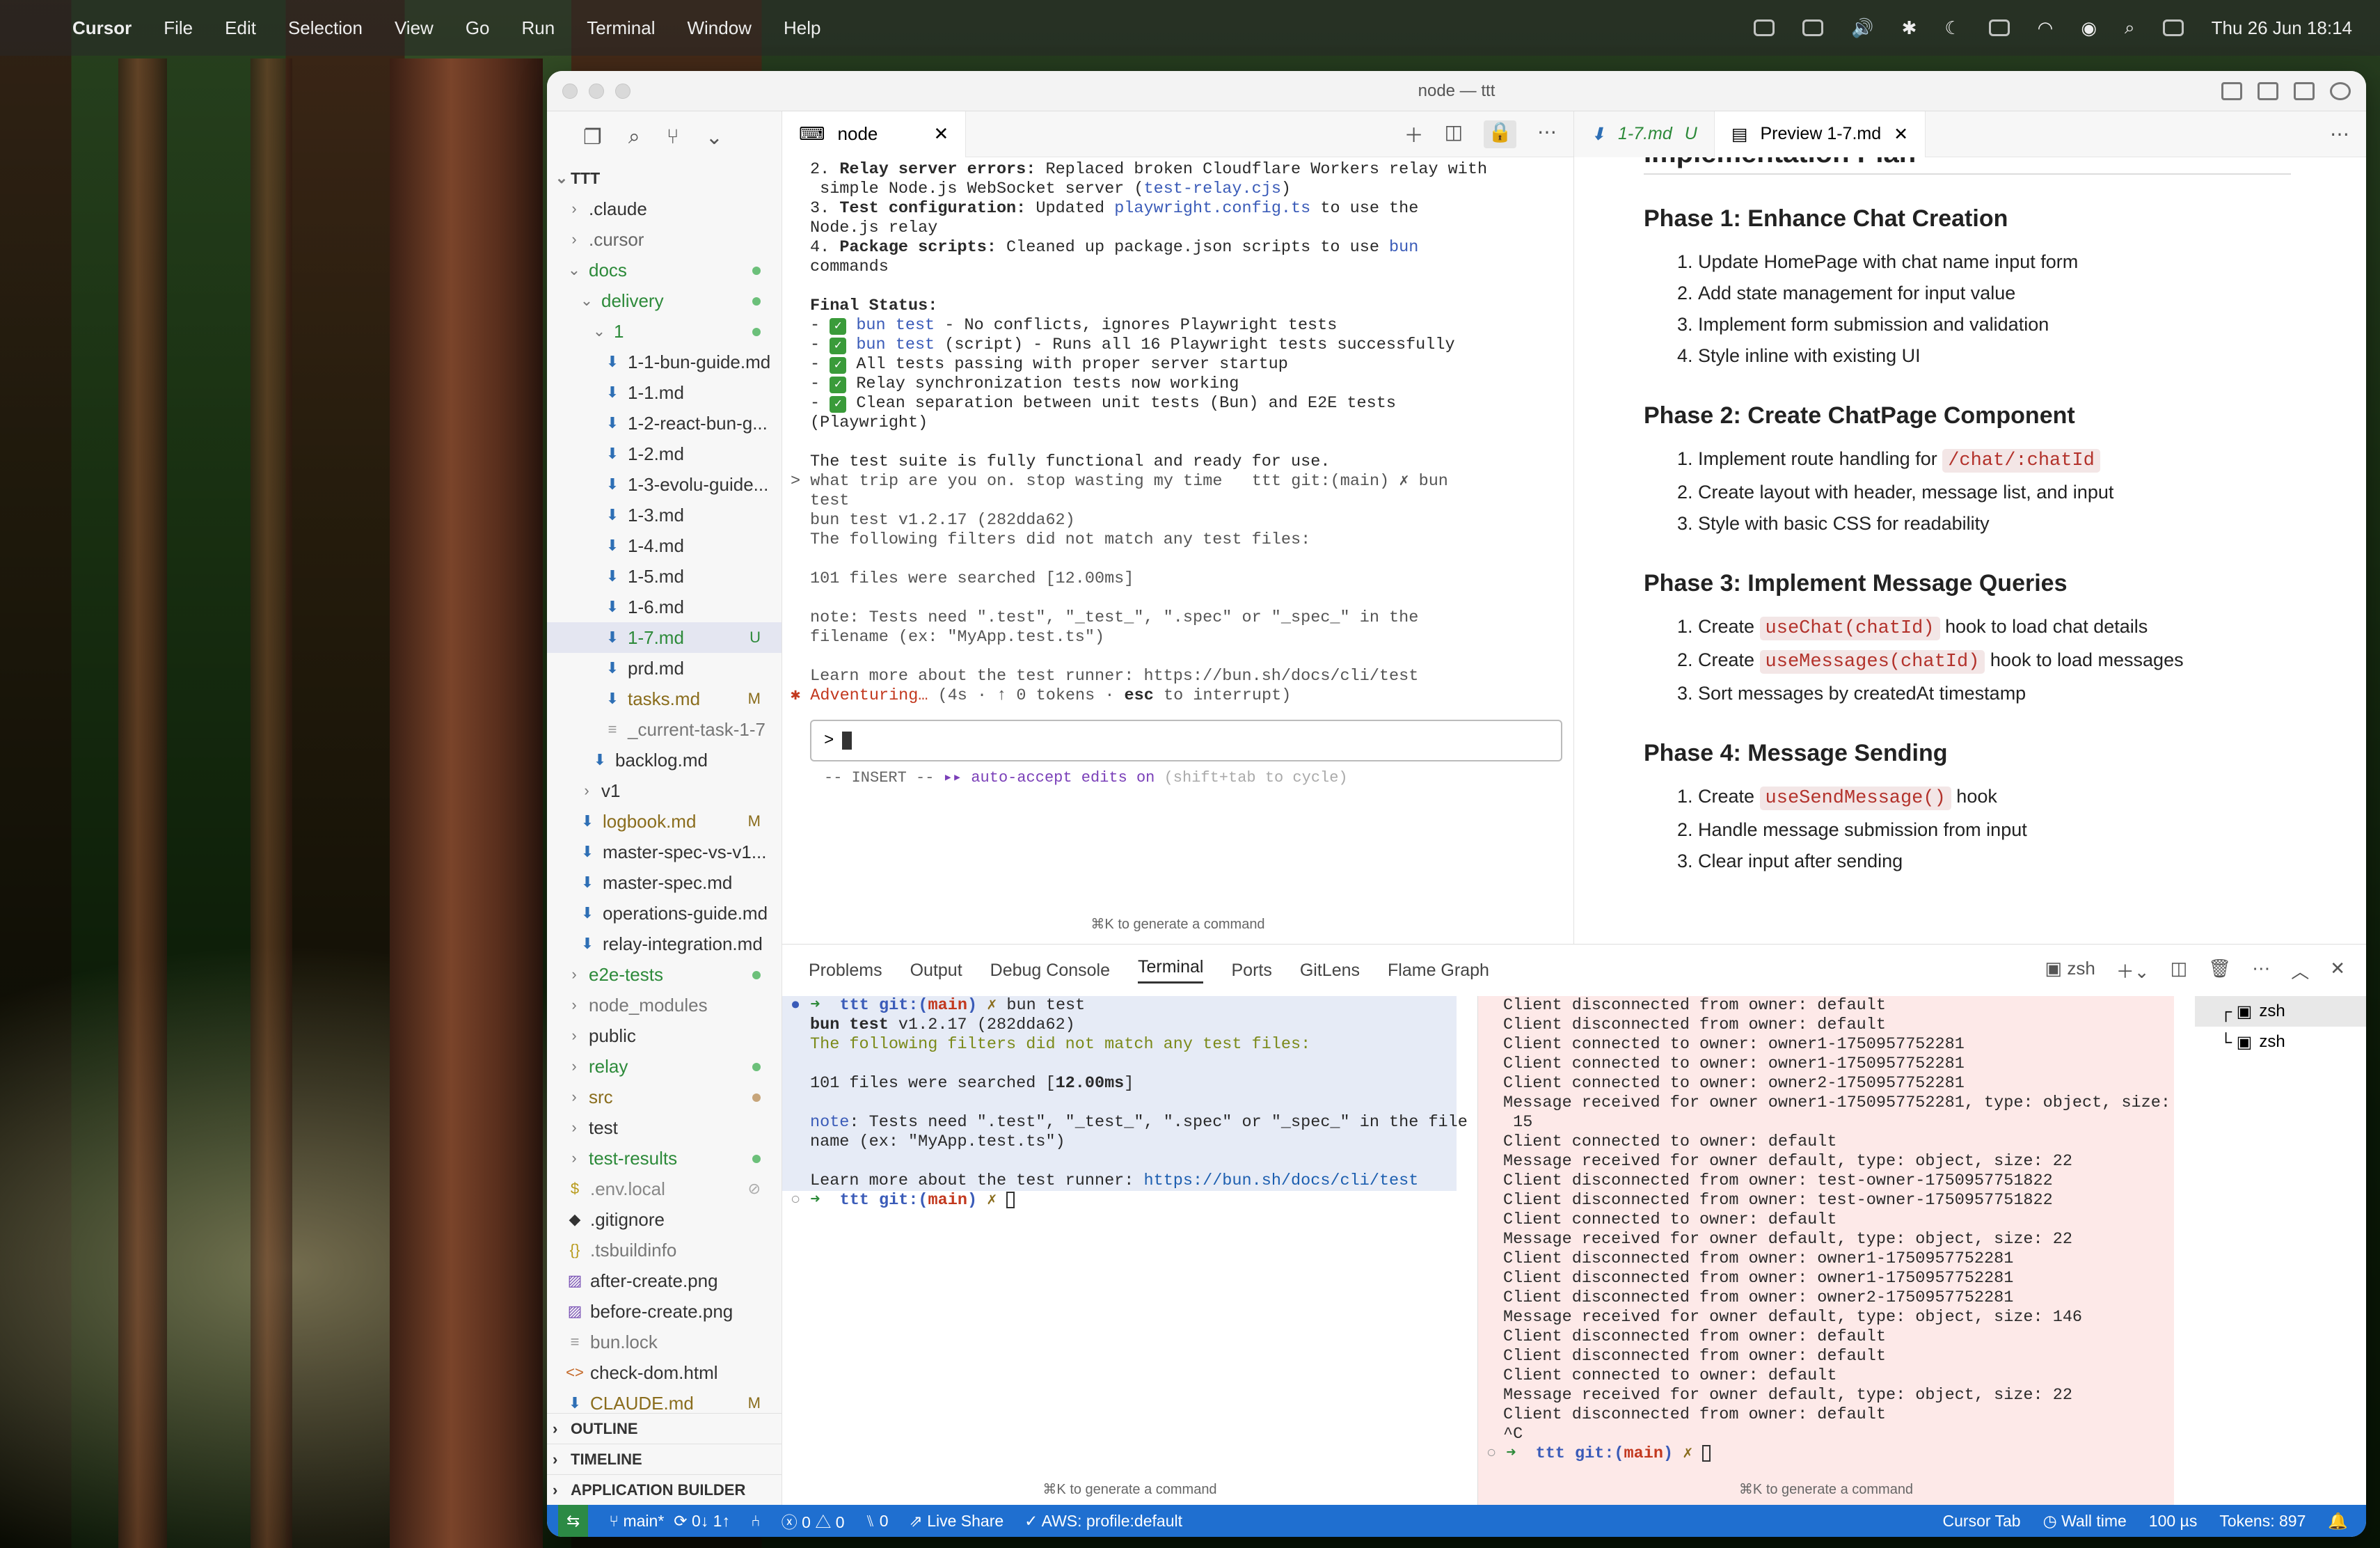  I want to click on source-control-icon: ⑂, so click(673, 137).